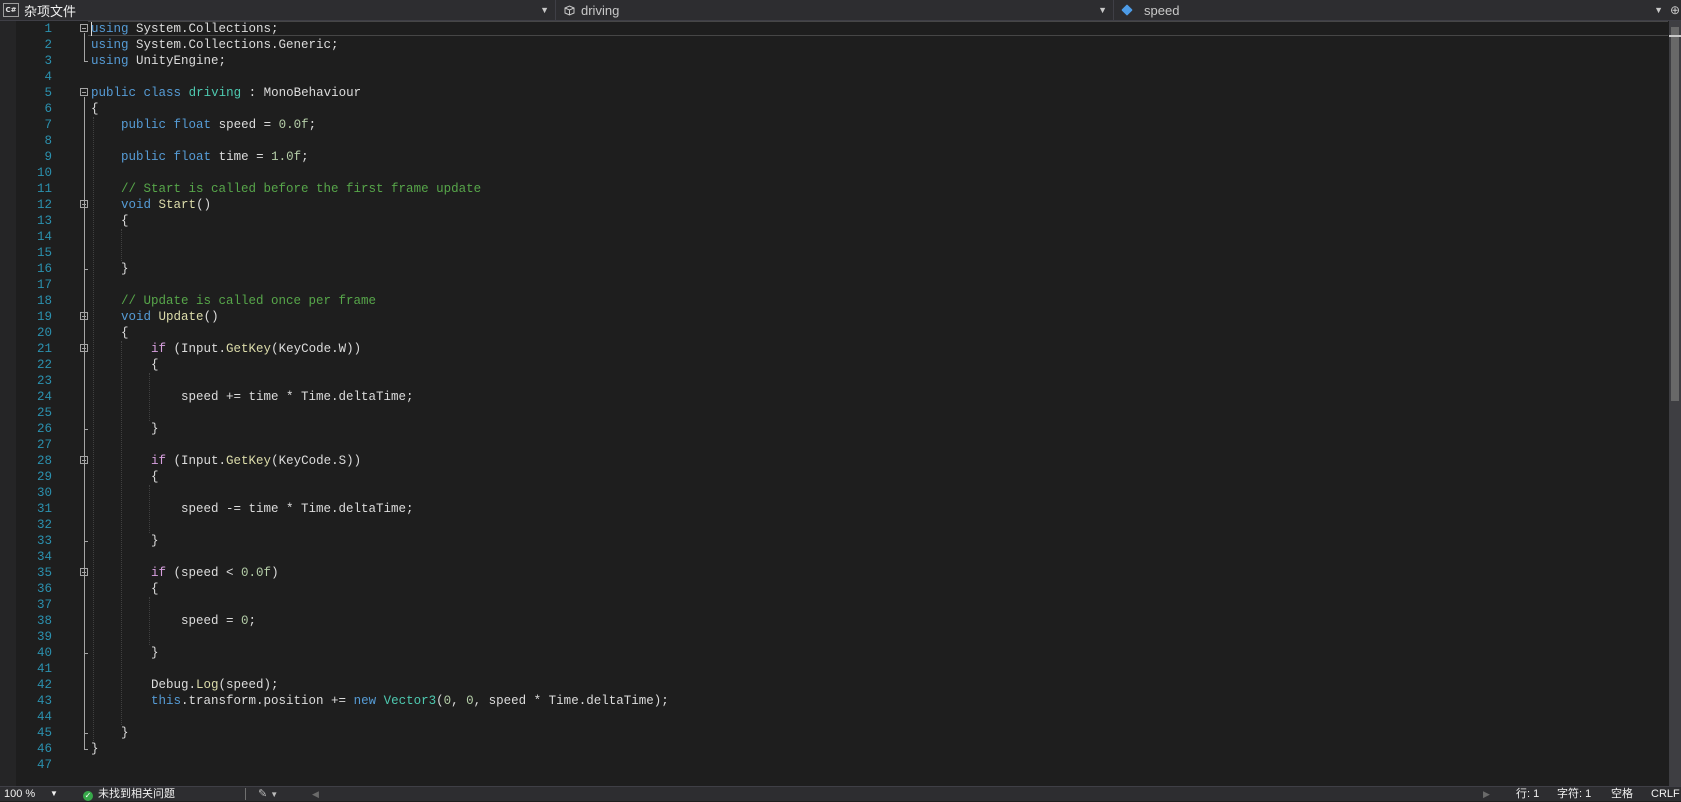 The height and width of the screenshot is (802, 1681). What do you see at coordinates (834, 525) in the screenshot?
I see `code-line: 32` at bounding box center [834, 525].